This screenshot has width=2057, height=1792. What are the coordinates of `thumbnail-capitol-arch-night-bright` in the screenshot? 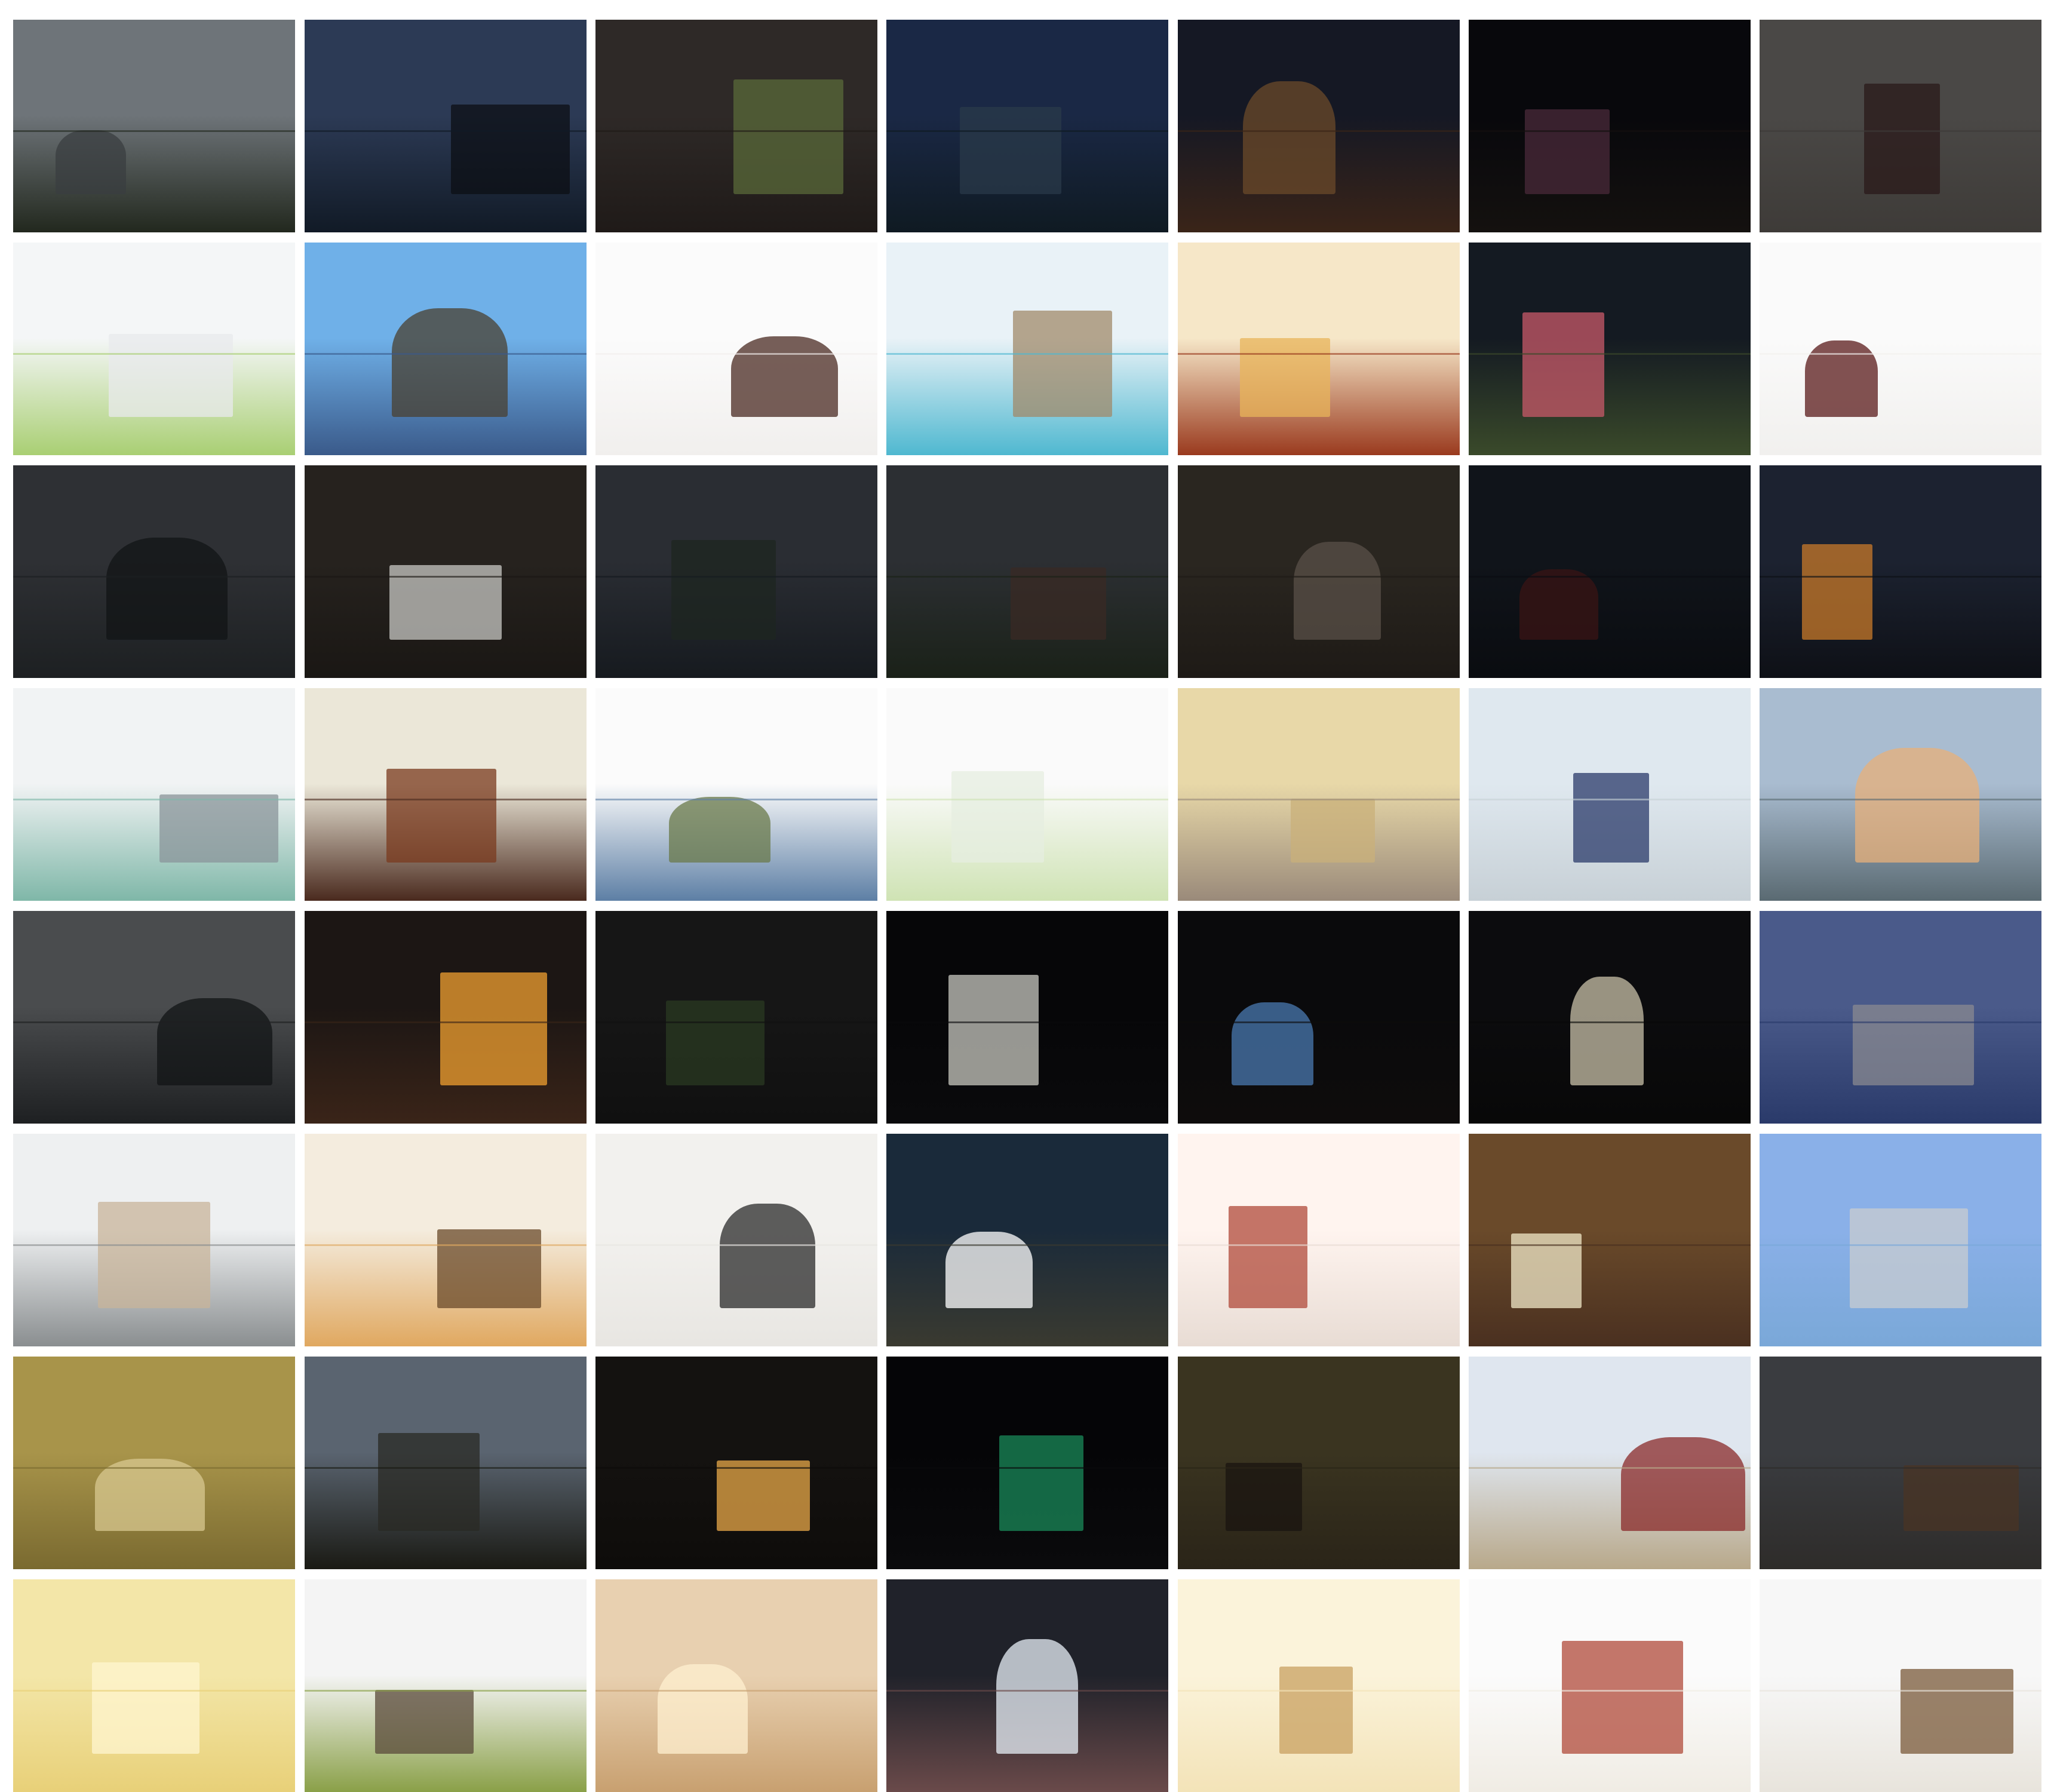 It's located at (1027, 1240).